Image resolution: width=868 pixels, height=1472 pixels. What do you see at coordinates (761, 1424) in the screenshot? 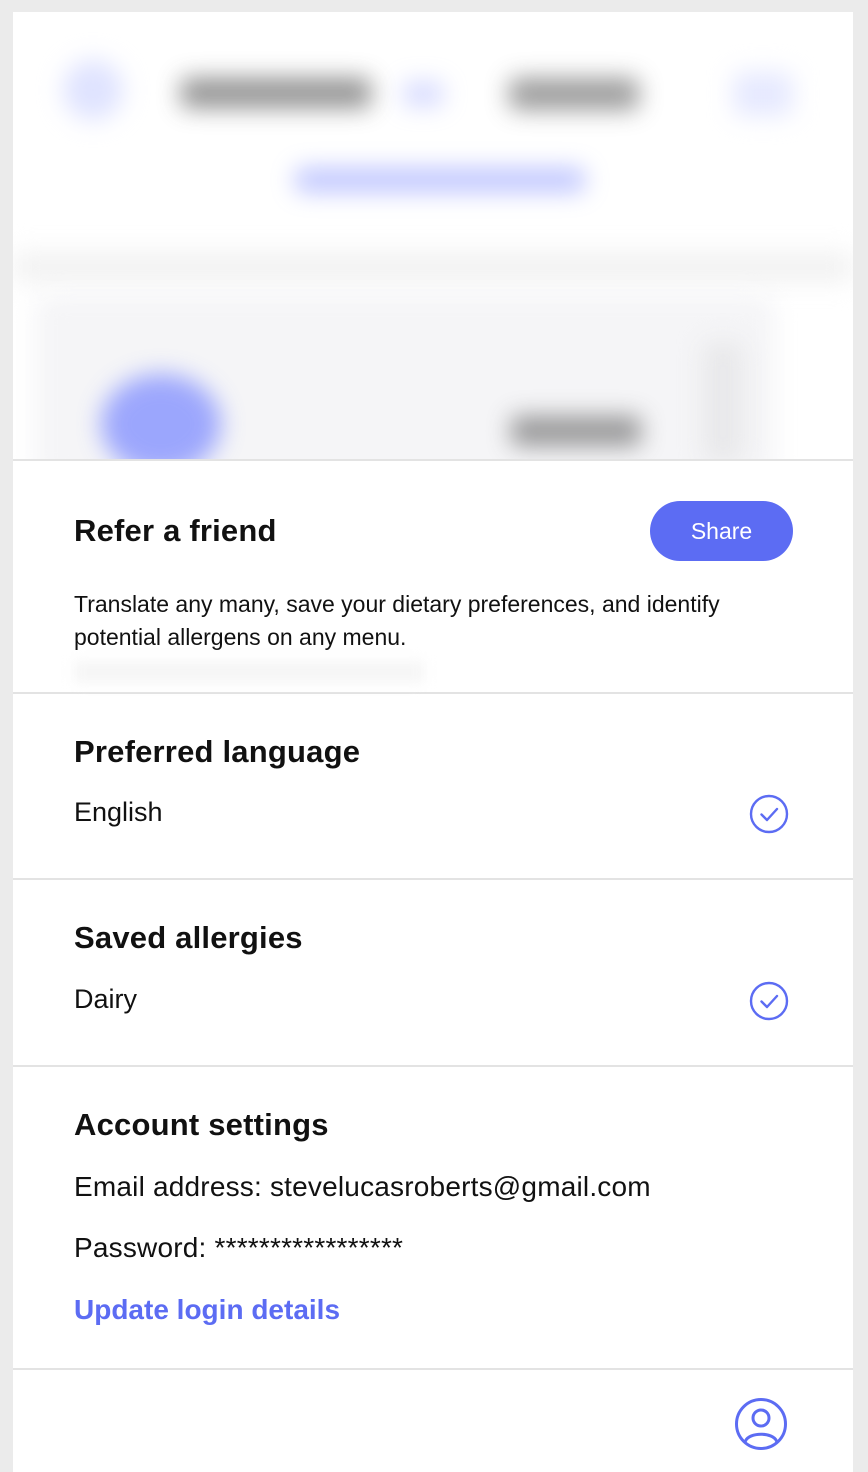
I see `profile-icon` at bounding box center [761, 1424].